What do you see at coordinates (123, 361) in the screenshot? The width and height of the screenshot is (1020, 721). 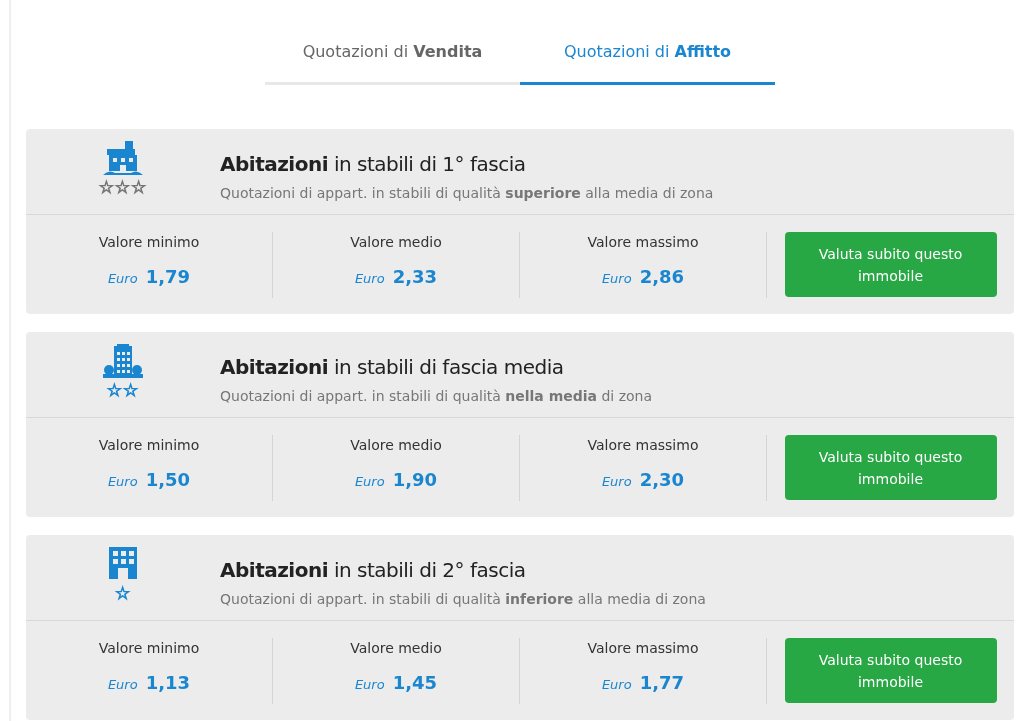 I see `office-building-icon` at bounding box center [123, 361].